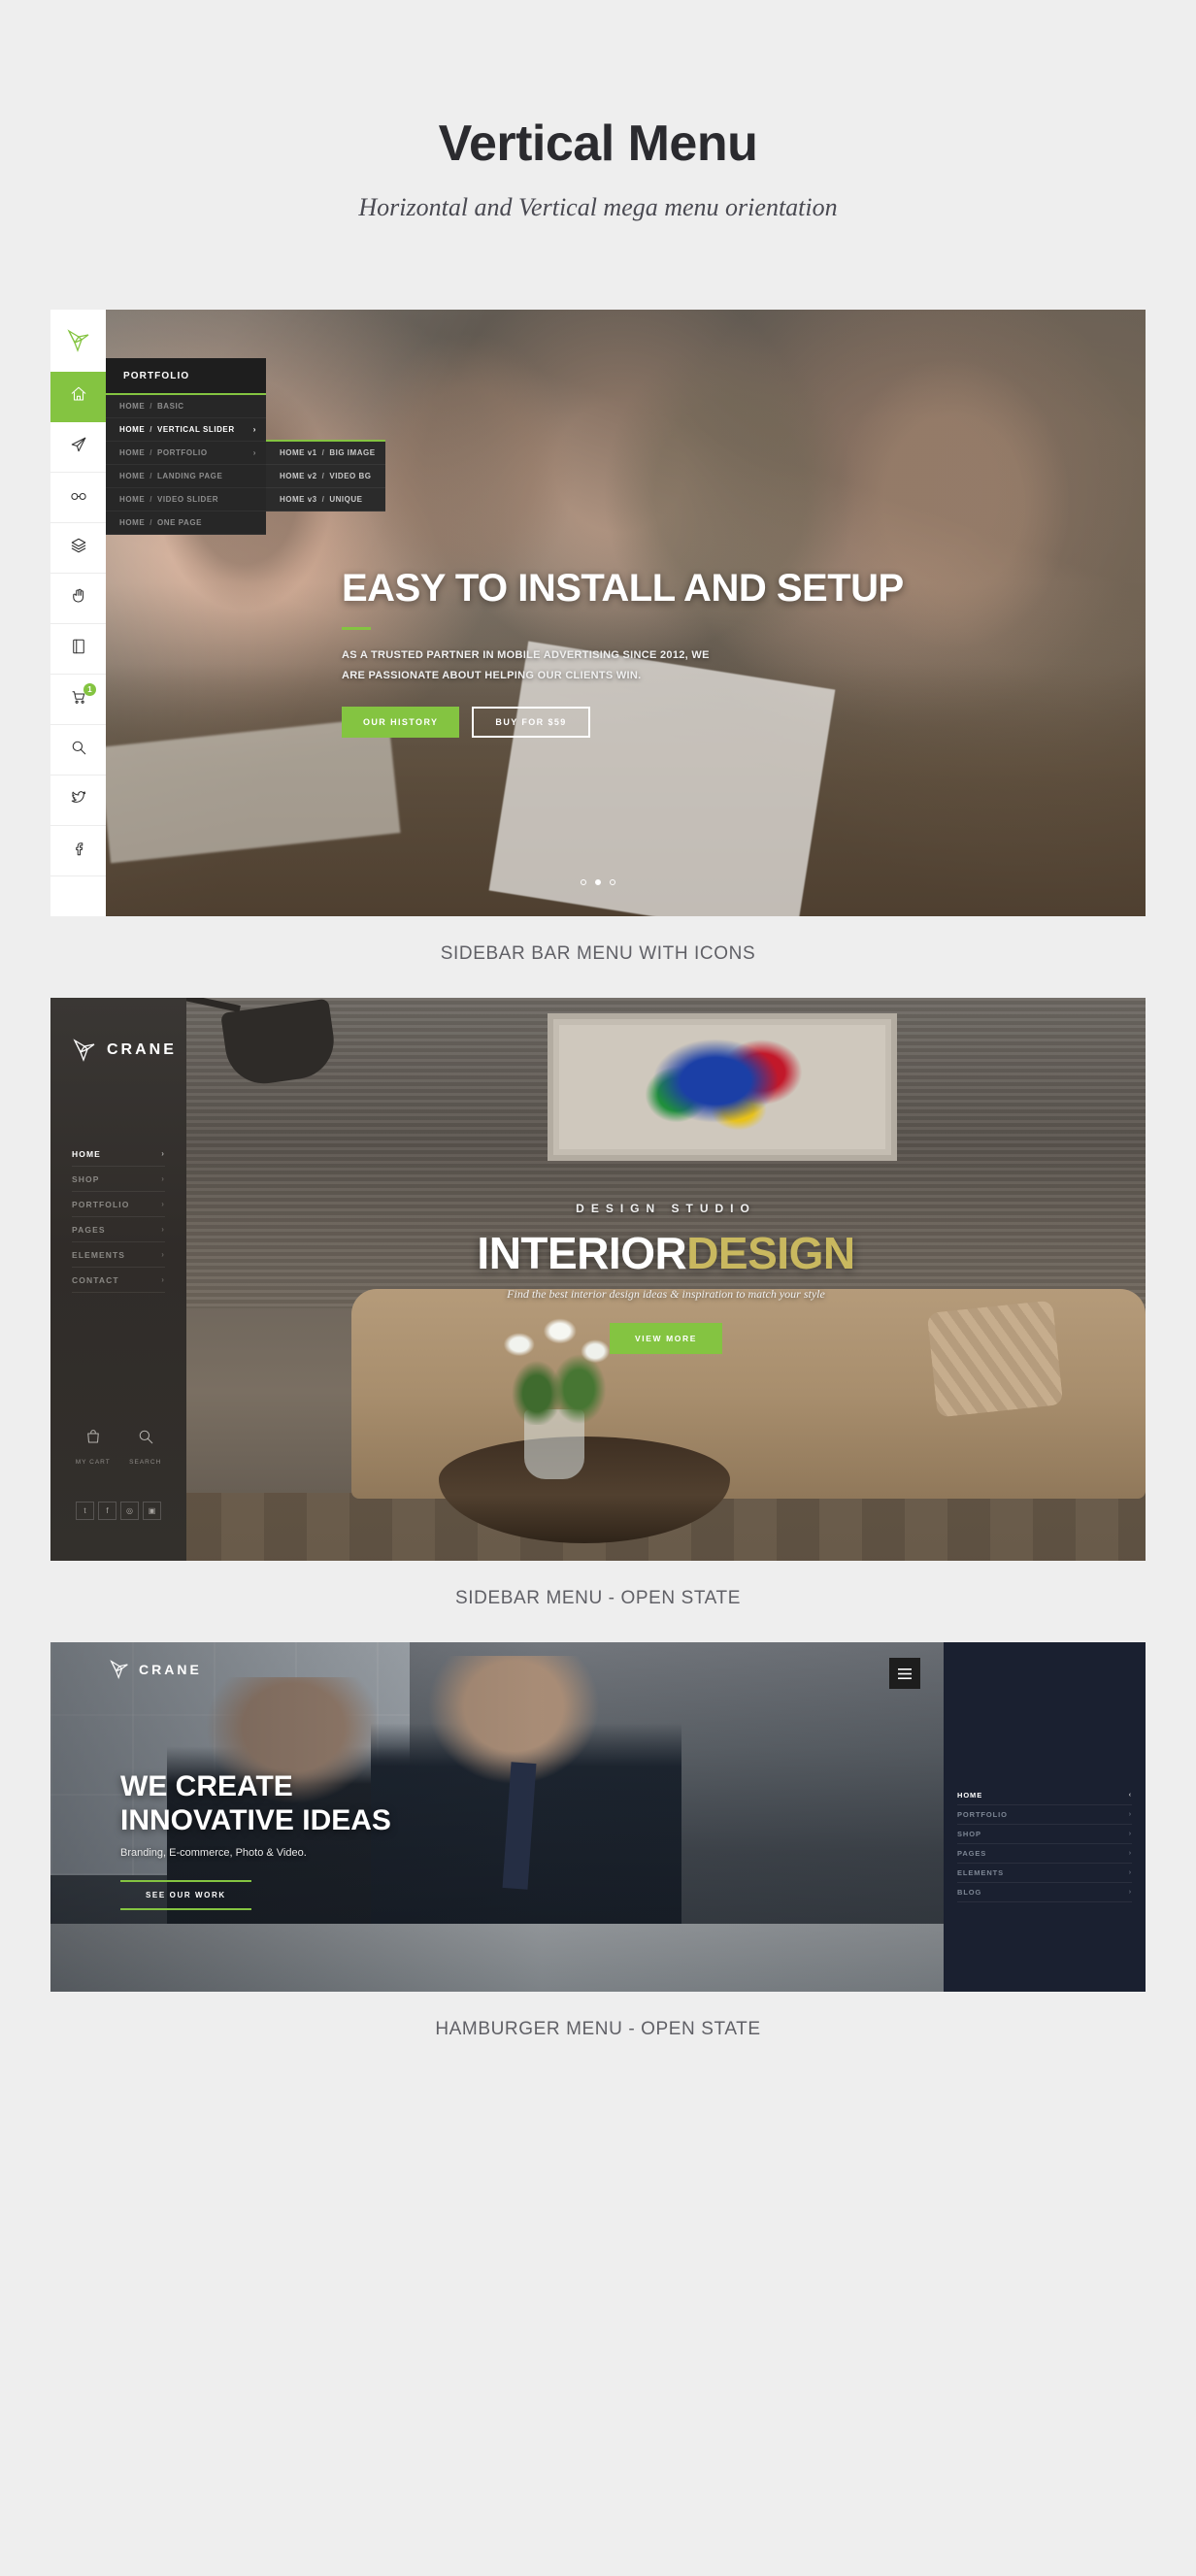 Image resolution: width=1196 pixels, height=2576 pixels. What do you see at coordinates (186, 407) in the screenshot?
I see `mega-menu-item: HOME / BASIC` at bounding box center [186, 407].